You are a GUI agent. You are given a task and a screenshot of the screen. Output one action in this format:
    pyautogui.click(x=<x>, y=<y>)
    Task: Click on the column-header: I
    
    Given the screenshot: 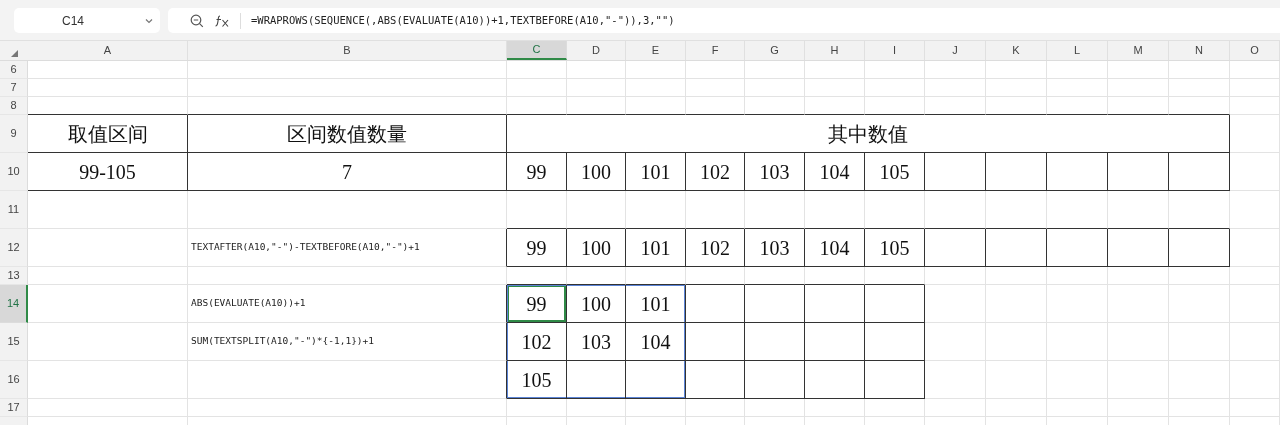 What is the action you would take?
    pyautogui.click(x=895, y=50)
    